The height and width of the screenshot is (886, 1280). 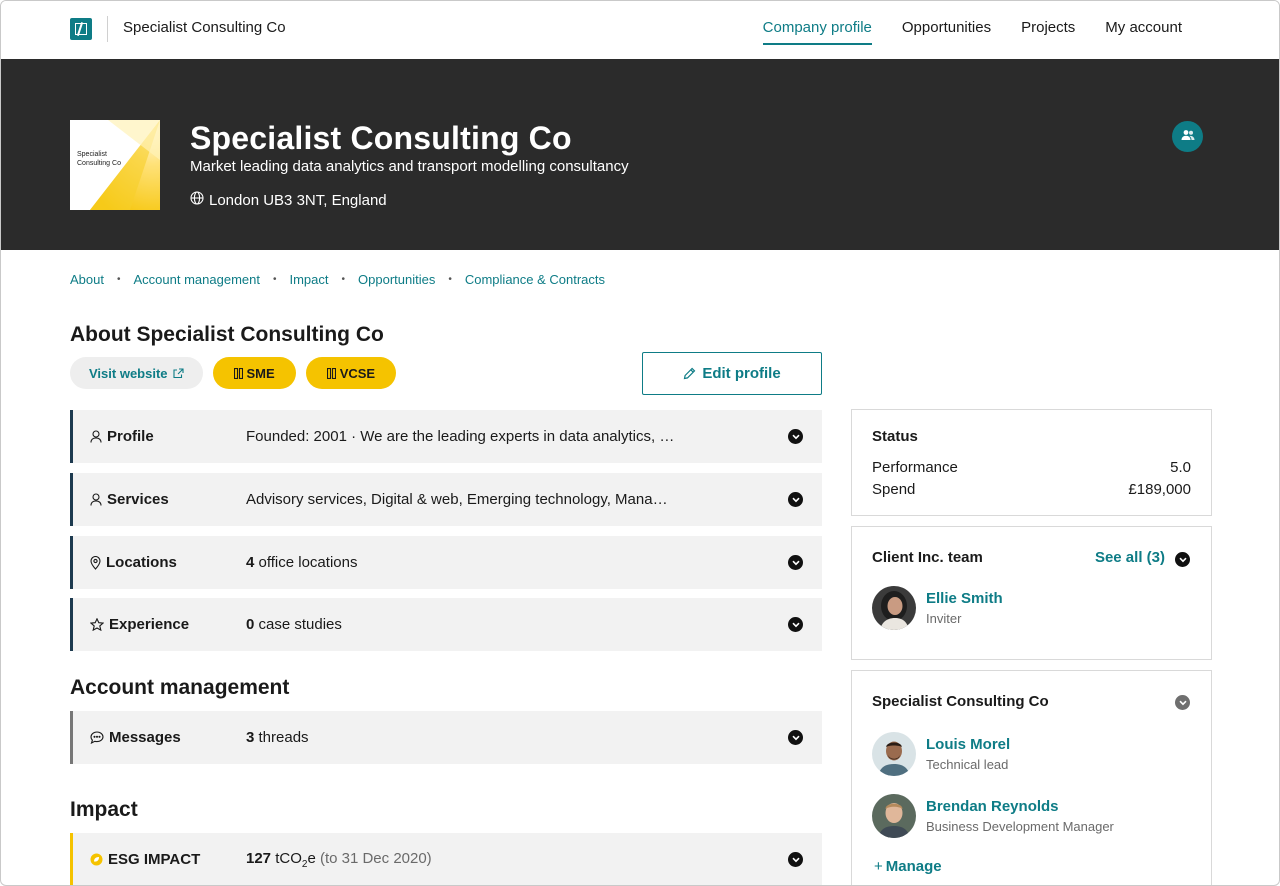 I want to click on team-button, so click(x=1187, y=136).